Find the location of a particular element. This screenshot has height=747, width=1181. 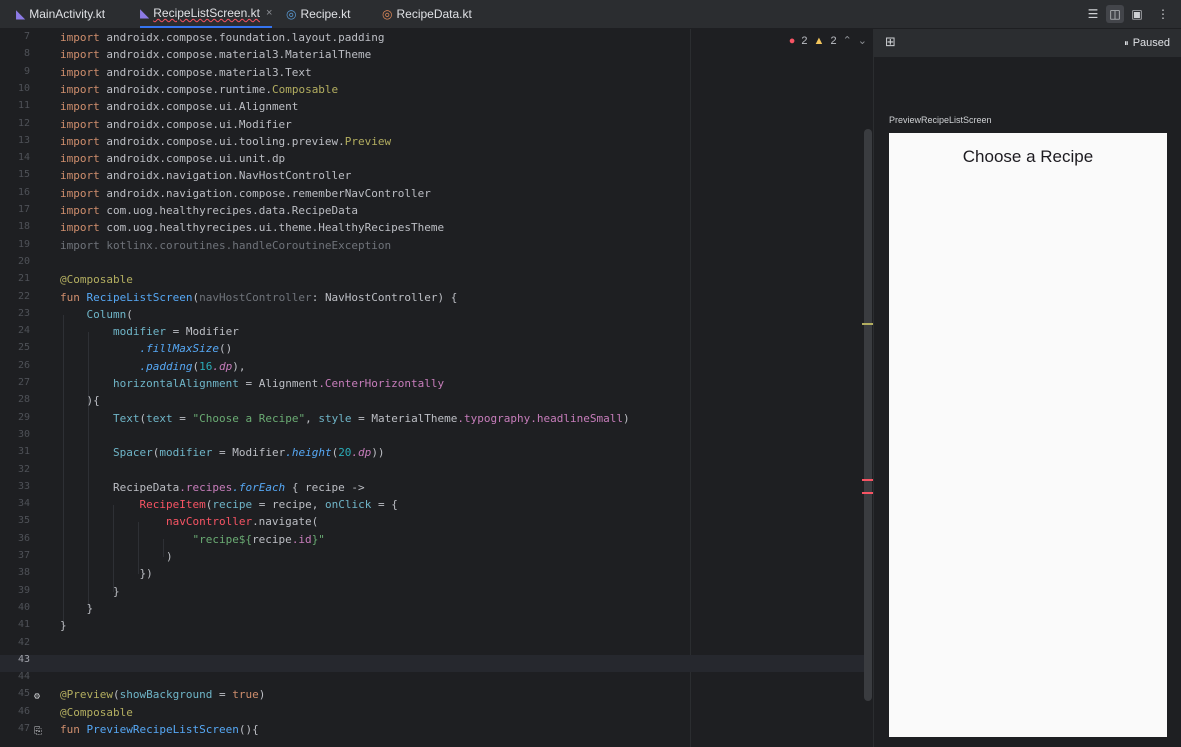

line-number: 37 is located at coordinates (29, 556).